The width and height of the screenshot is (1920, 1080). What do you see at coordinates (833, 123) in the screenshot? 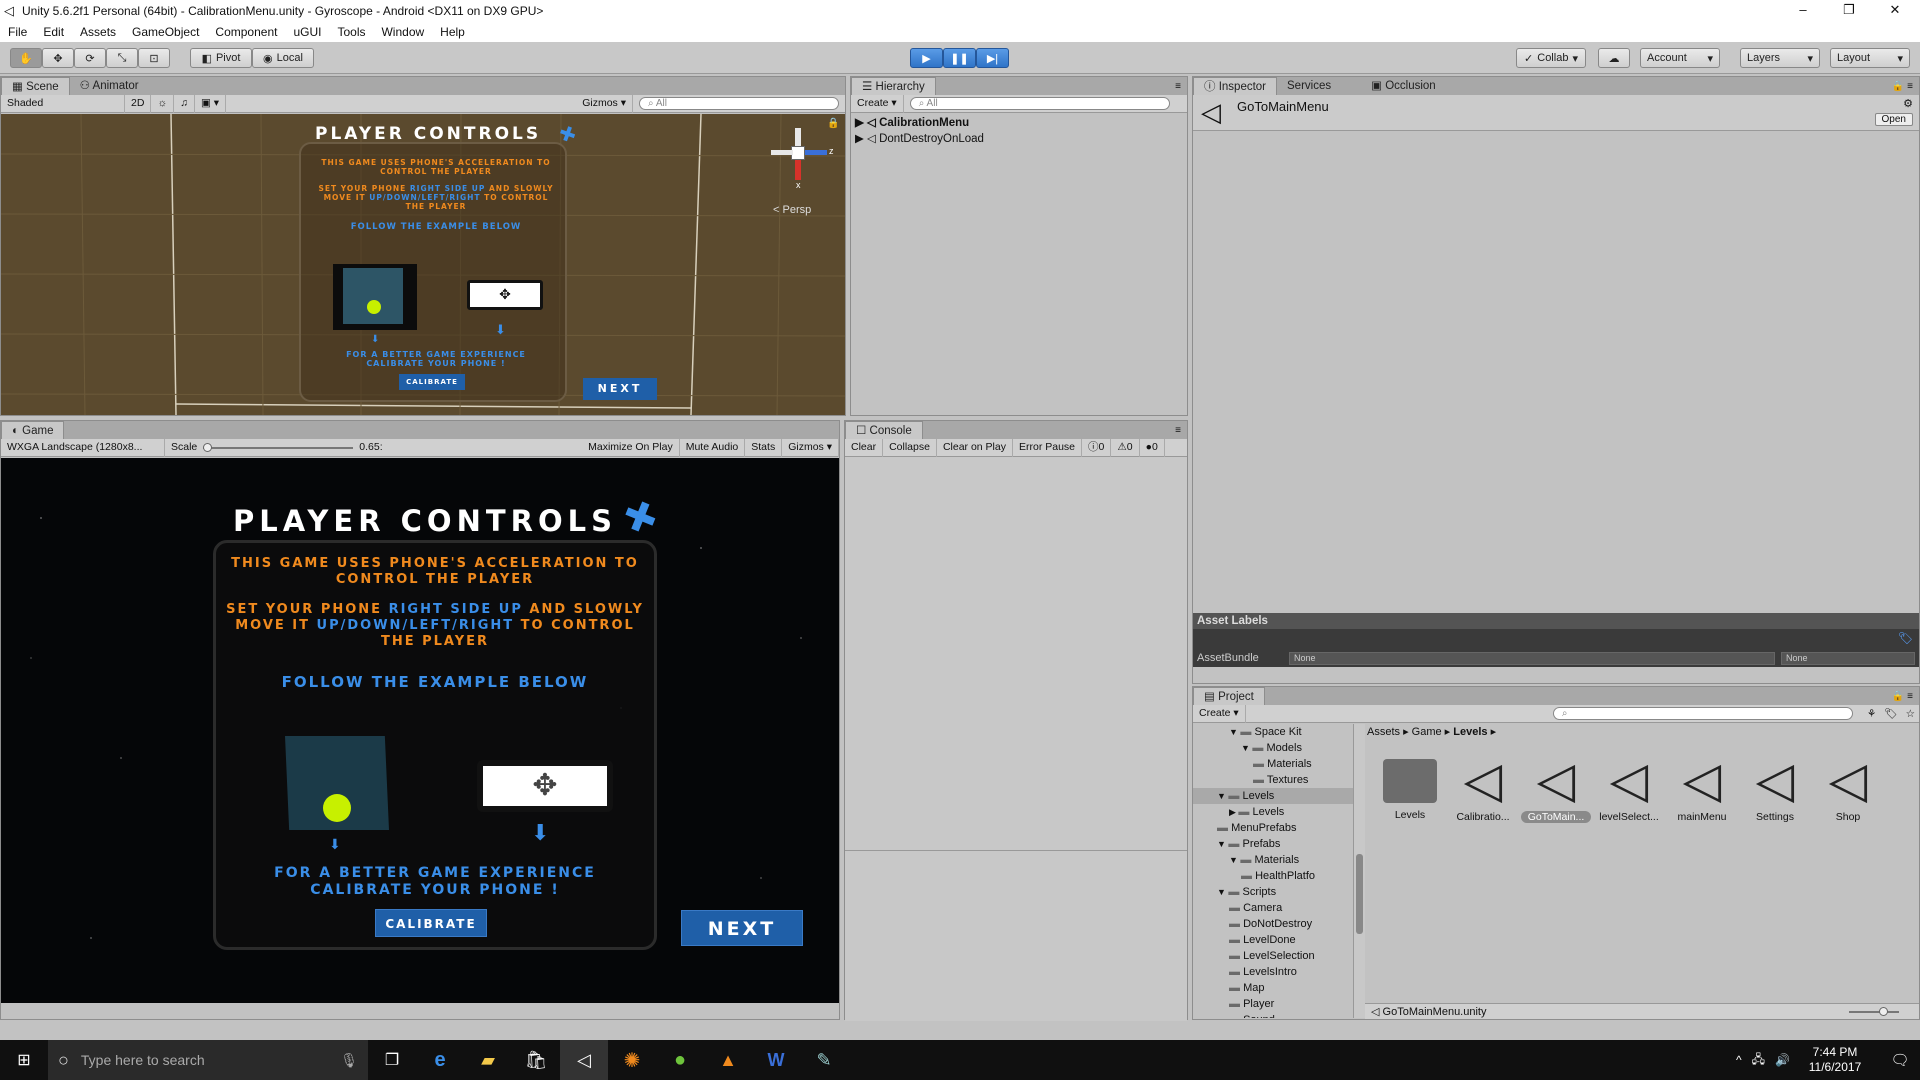
I see `lock-icon: 🔒` at bounding box center [833, 123].